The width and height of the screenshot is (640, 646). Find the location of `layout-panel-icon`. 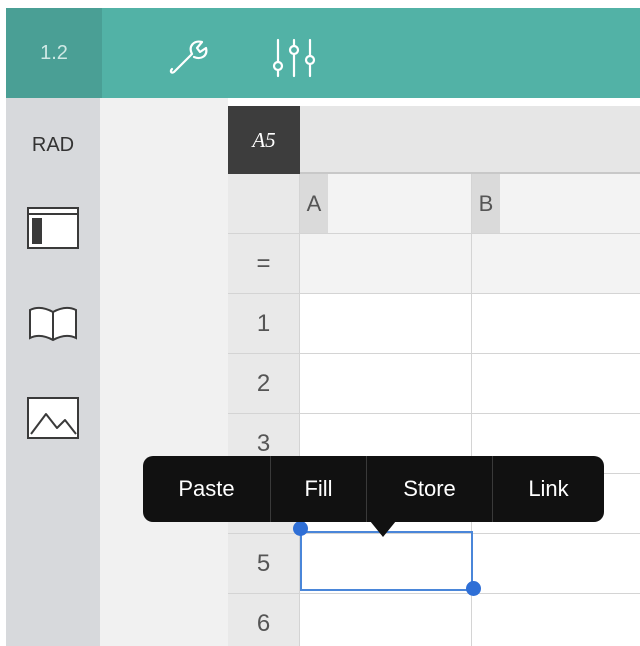

layout-panel-icon is located at coordinates (53, 230).